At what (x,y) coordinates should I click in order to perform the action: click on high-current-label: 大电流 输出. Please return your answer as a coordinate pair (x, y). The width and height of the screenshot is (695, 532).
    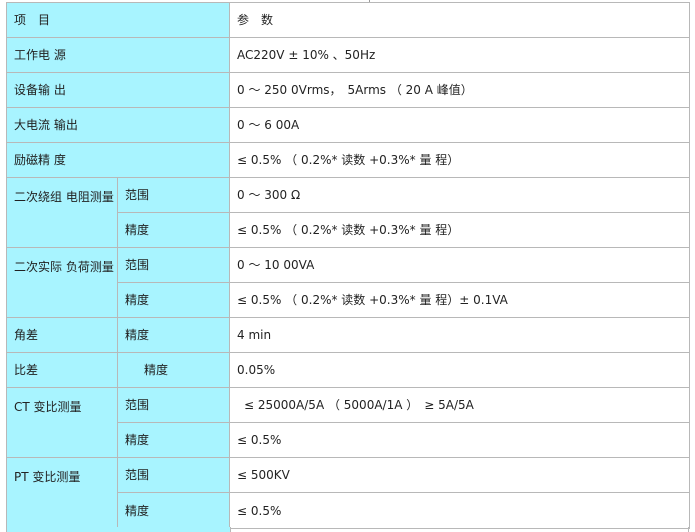
    Looking at the image, I should click on (118, 125).